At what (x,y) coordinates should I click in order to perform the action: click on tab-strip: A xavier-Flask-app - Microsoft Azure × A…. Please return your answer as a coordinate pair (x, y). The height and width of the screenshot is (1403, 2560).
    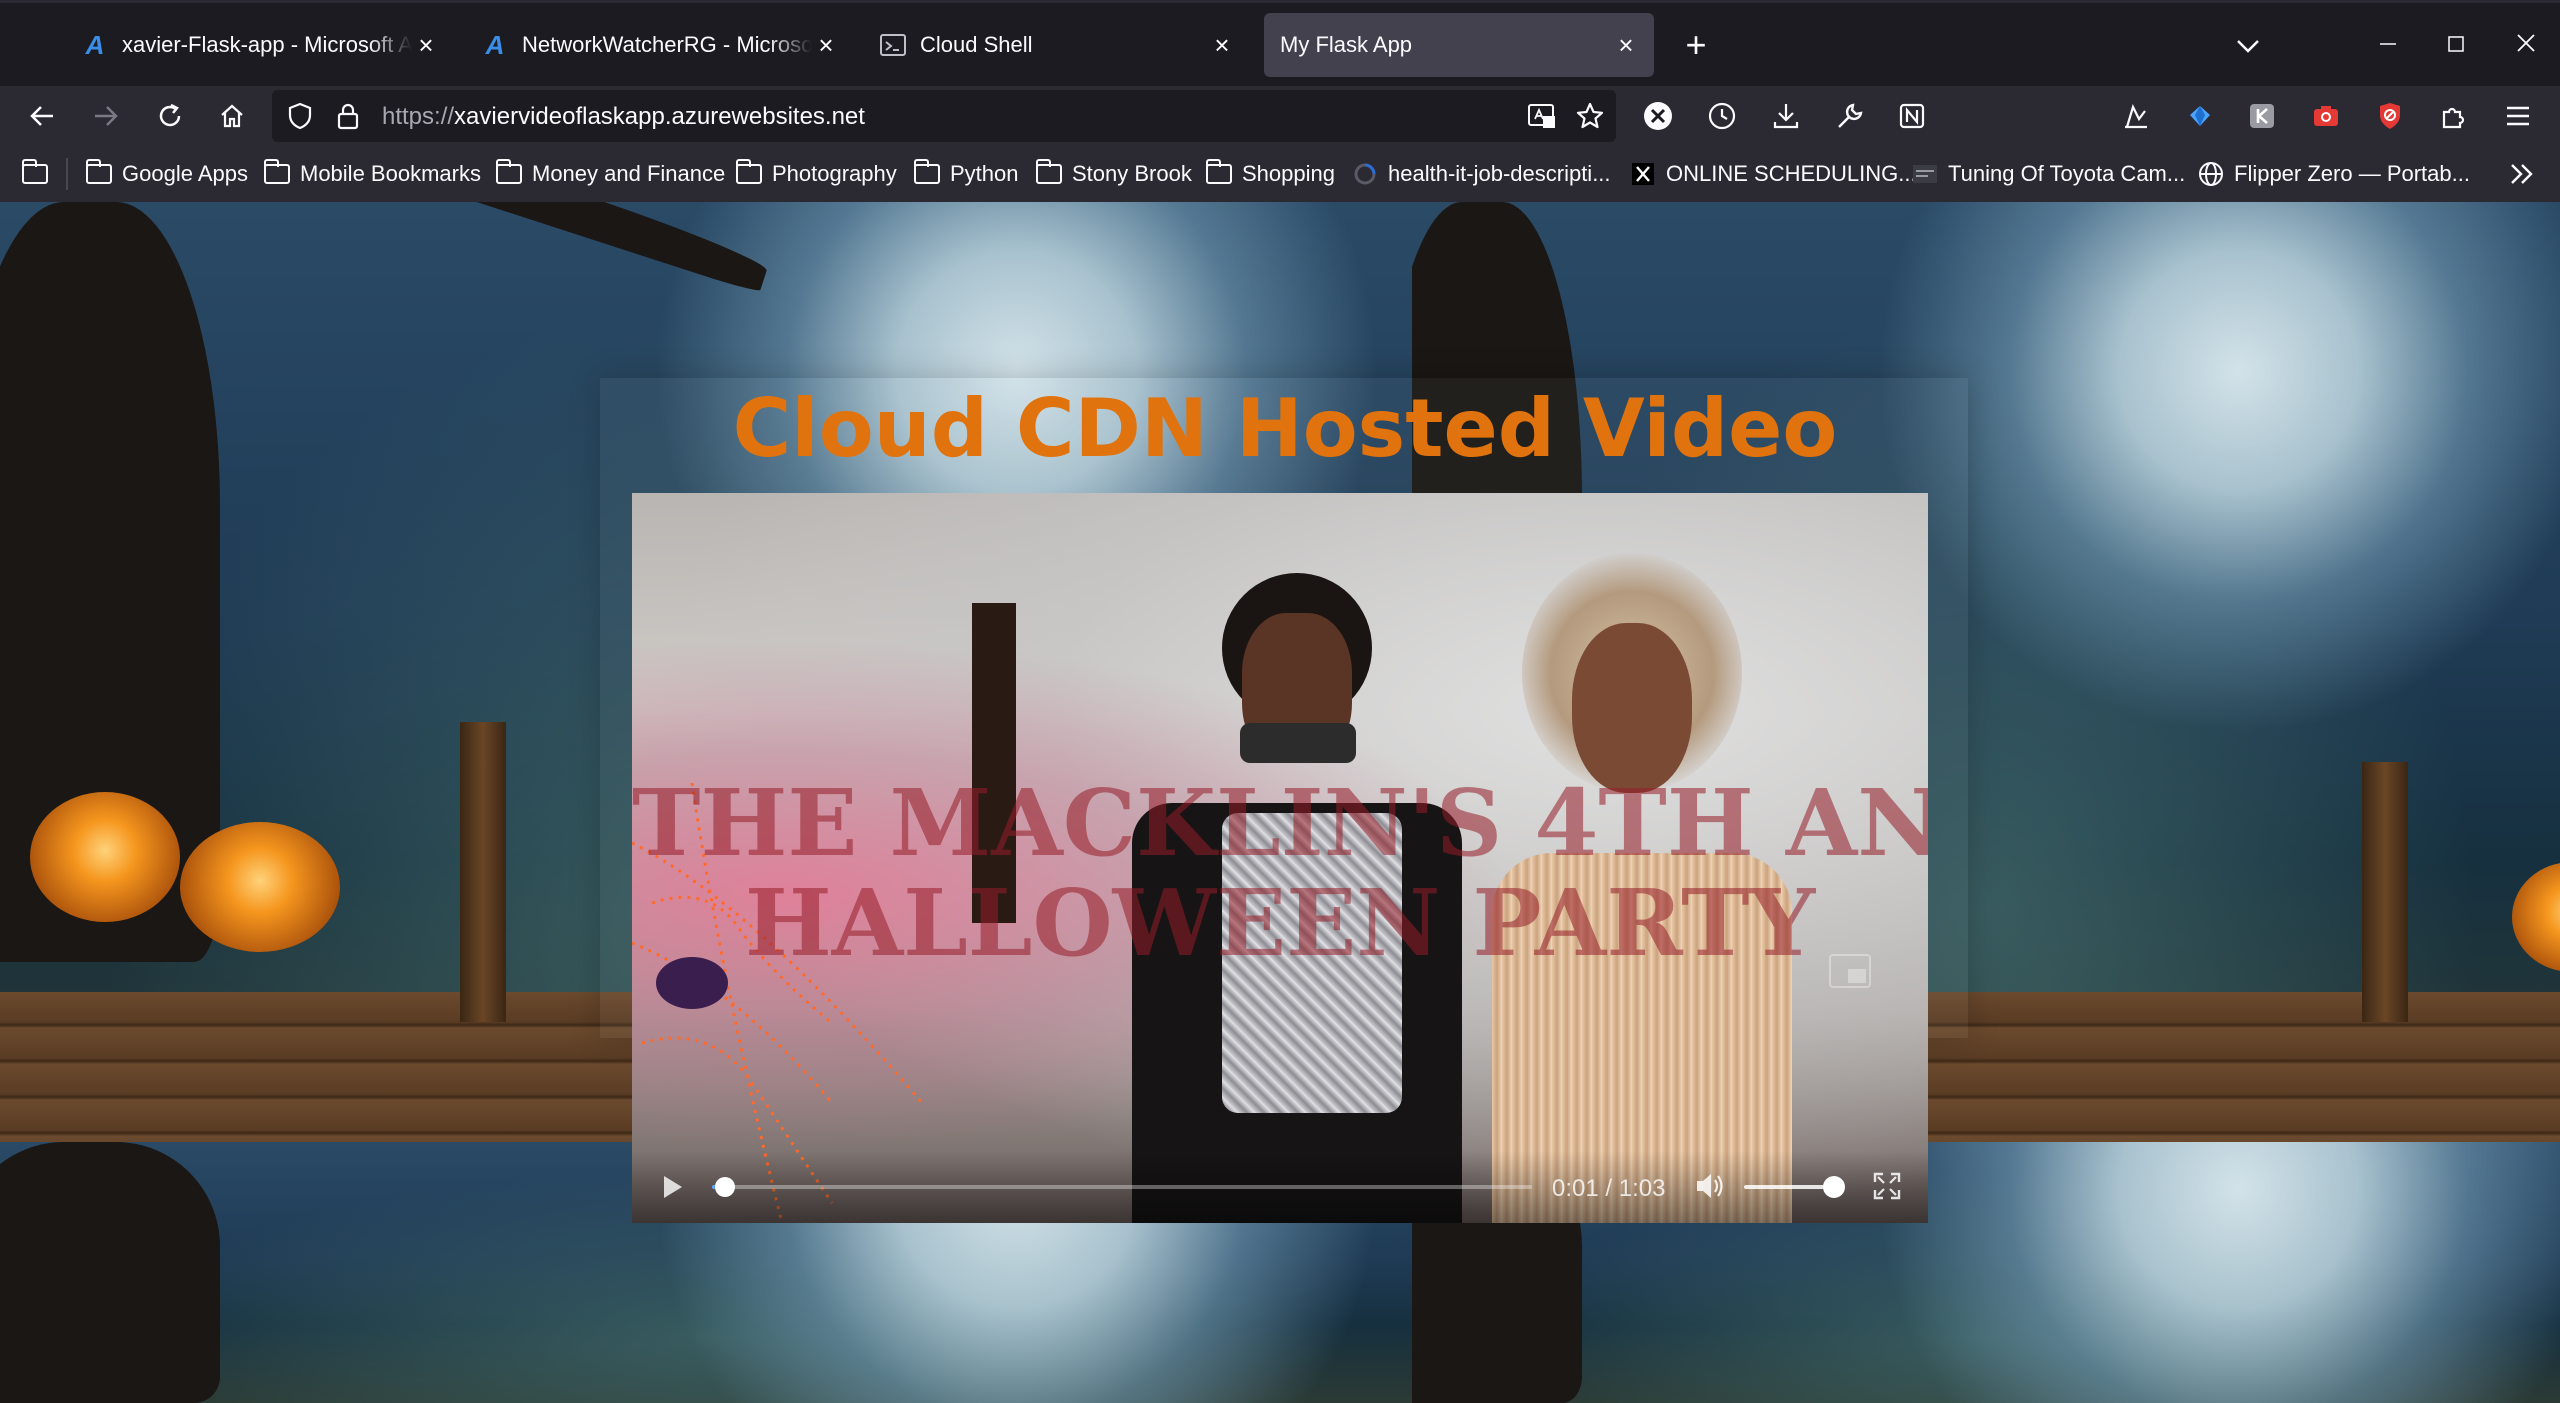
    Looking at the image, I should click on (1280, 43).